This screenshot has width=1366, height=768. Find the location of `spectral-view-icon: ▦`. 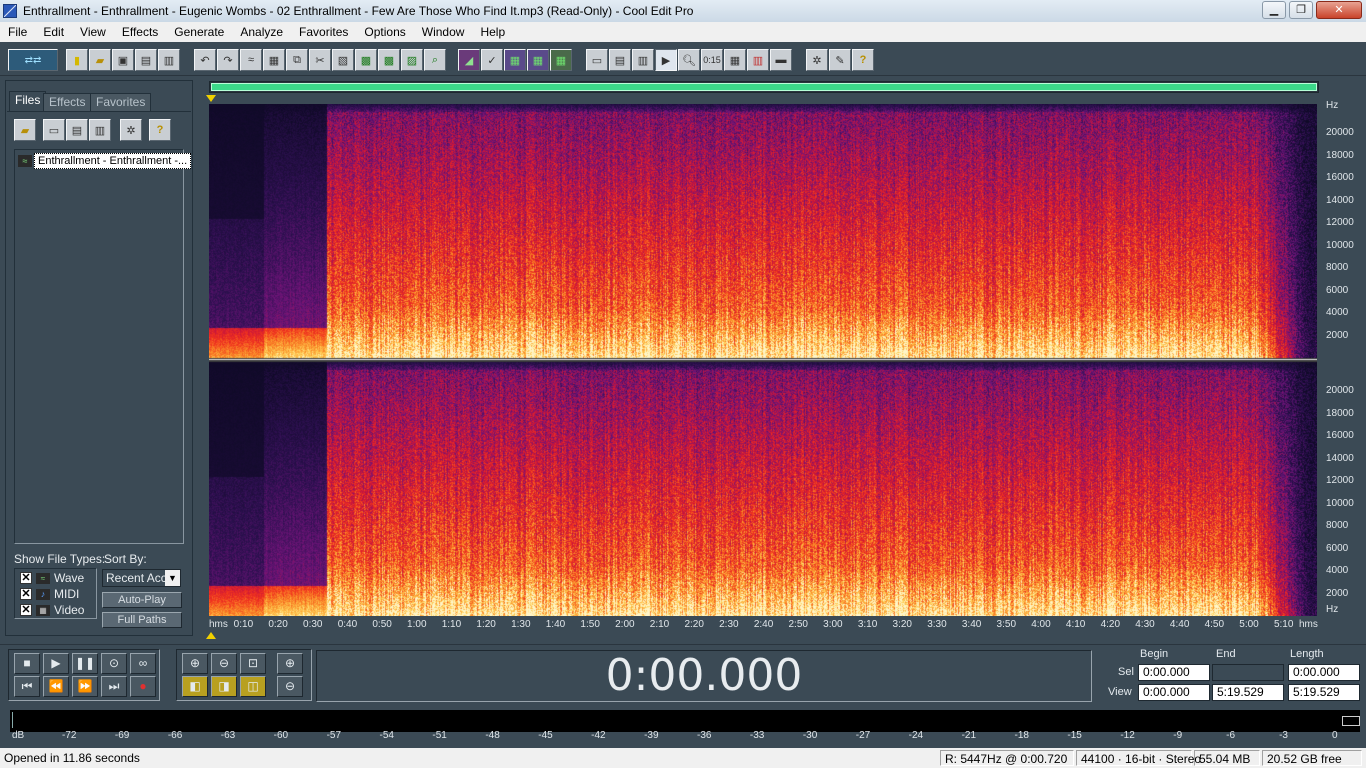

spectral-view-icon: ▦ is located at coordinates (538, 60).